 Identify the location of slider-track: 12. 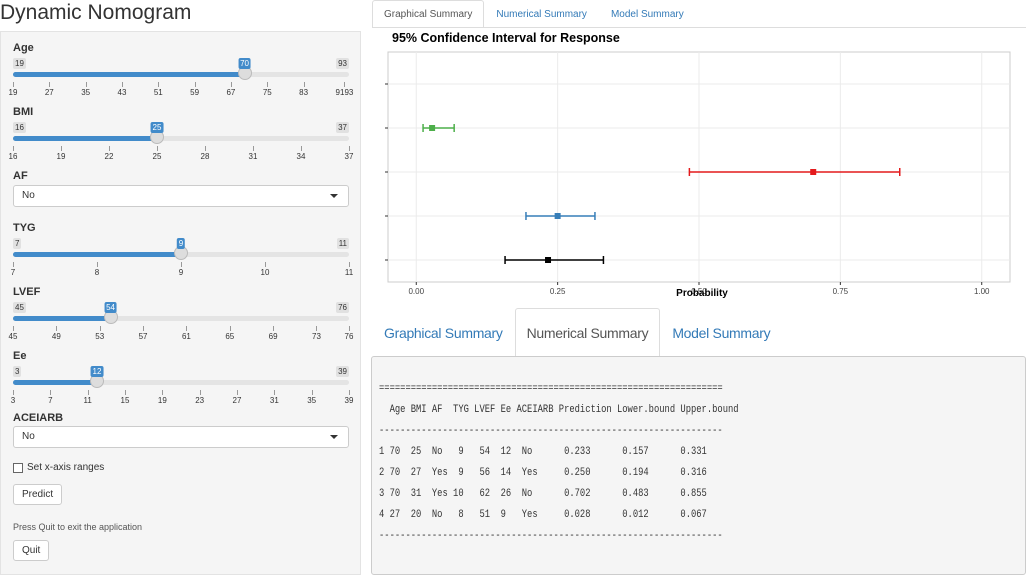
(181, 377).